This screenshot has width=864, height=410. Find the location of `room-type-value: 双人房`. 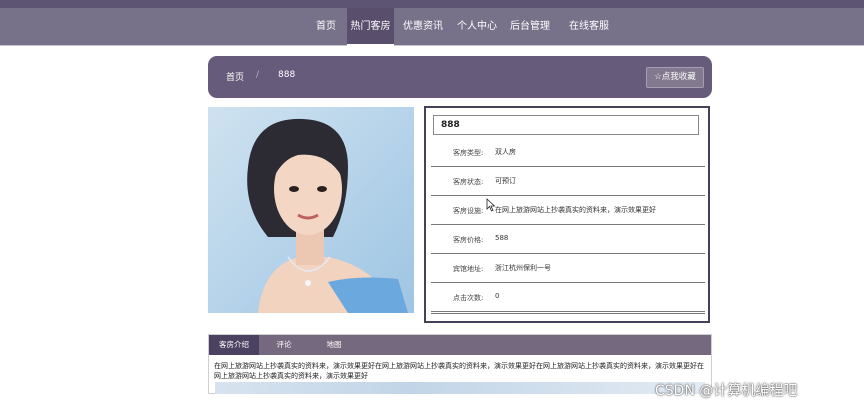

room-type-value: 双人房 is located at coordinates (505, 152).